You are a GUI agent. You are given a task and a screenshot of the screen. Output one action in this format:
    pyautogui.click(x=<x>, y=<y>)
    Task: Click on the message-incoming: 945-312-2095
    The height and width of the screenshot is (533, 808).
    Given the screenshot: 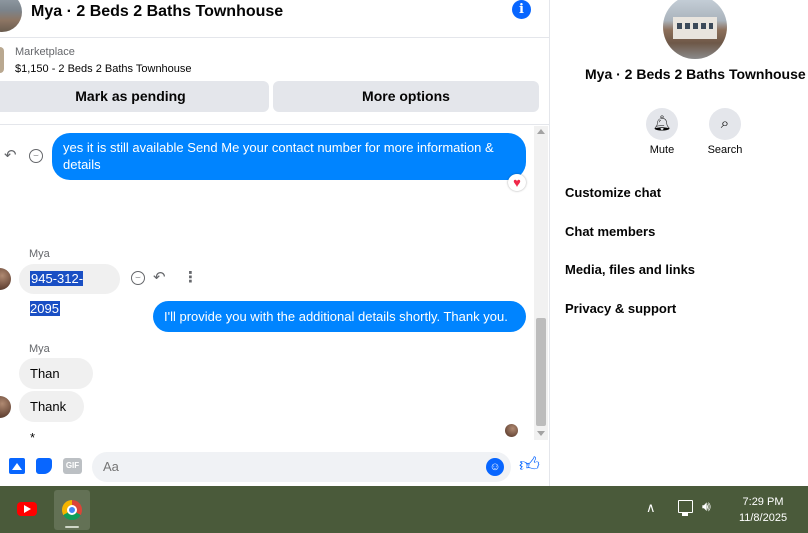 What is the action you would take?
    pyautogui.click(x=69, y=290)
    